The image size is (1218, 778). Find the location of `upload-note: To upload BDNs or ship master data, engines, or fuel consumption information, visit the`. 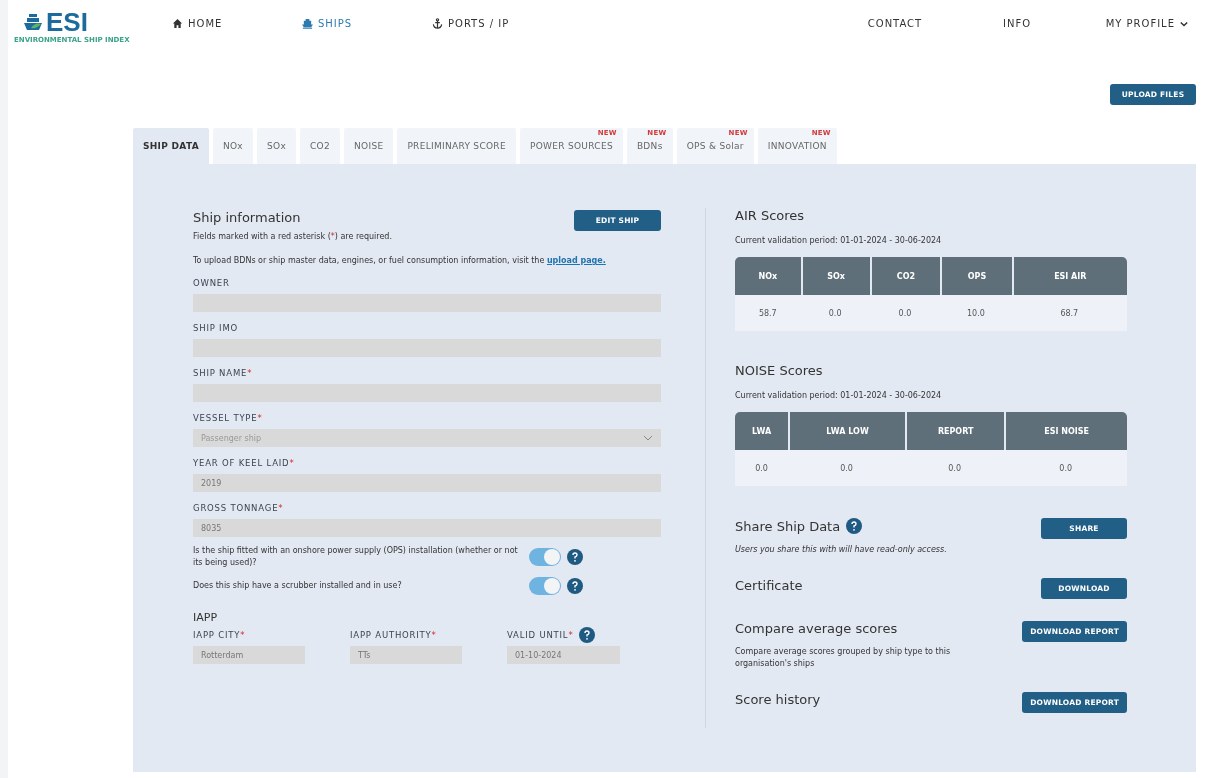

upload-note: To upload BDNs or ship master data, engines, or fuel consumption information, visit the is located at coordinates (369, 260).